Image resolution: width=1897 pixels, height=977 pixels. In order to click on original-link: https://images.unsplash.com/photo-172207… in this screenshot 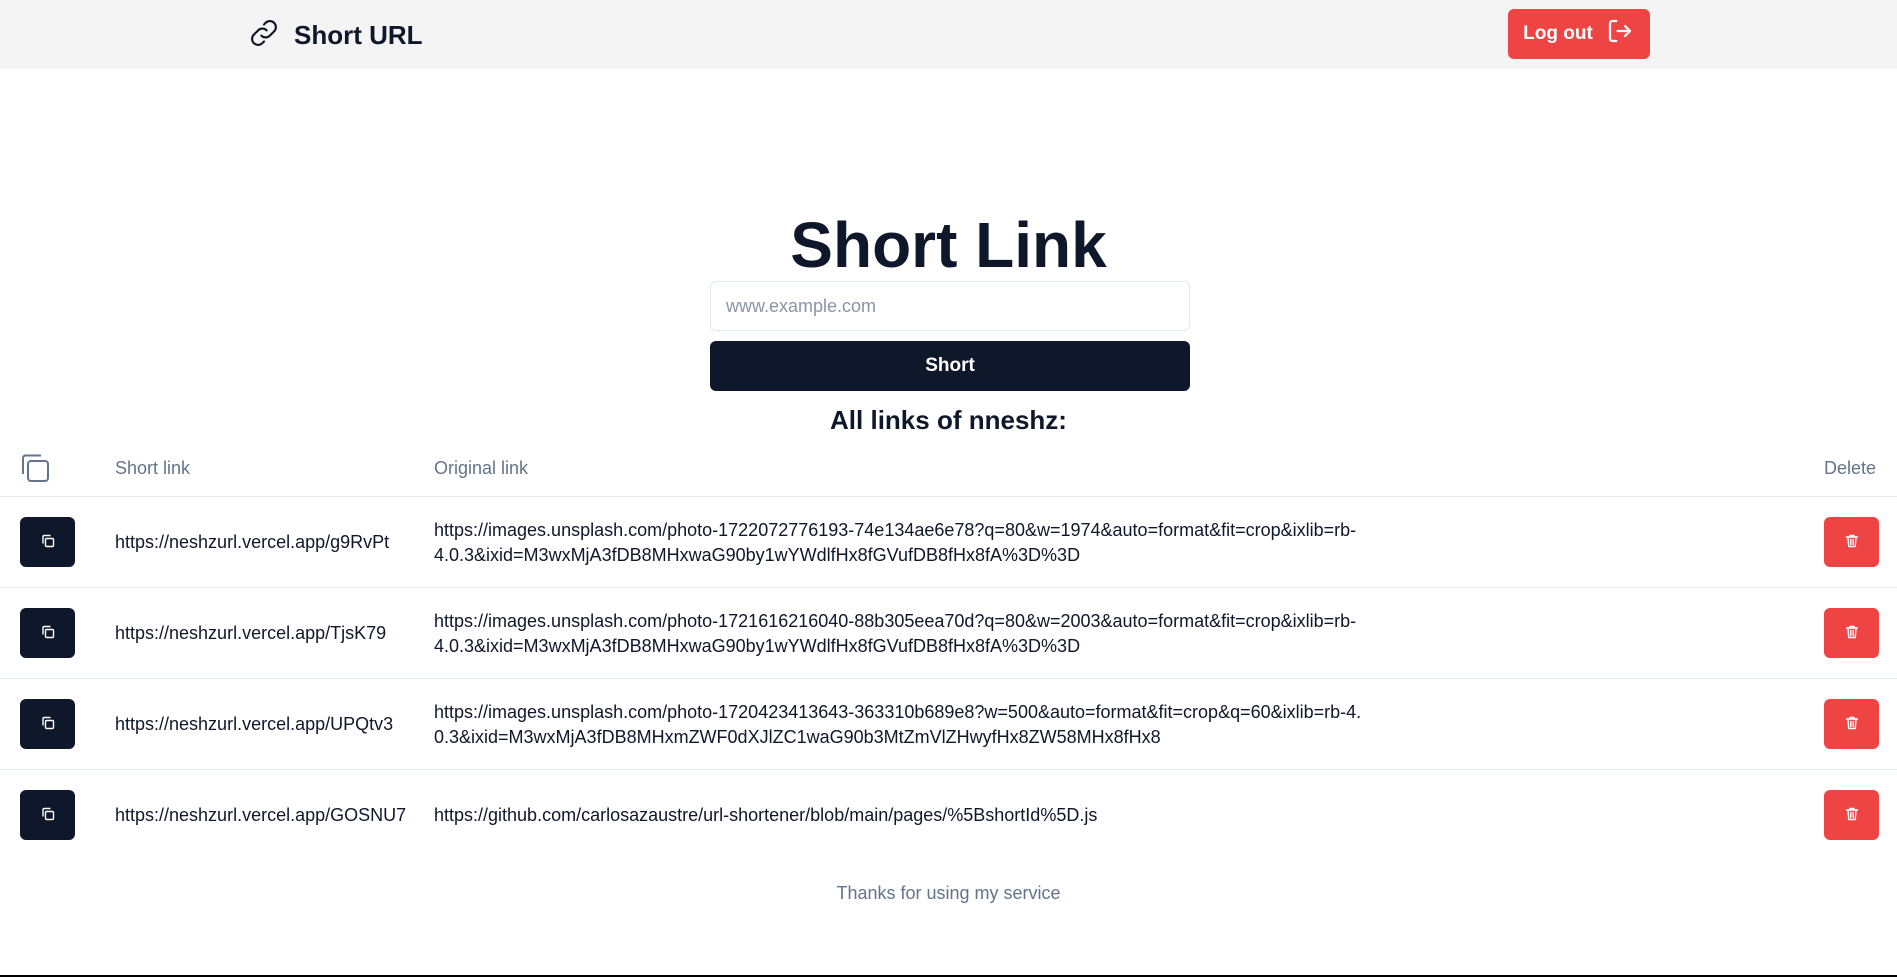, I will do `click(899, 542)`.